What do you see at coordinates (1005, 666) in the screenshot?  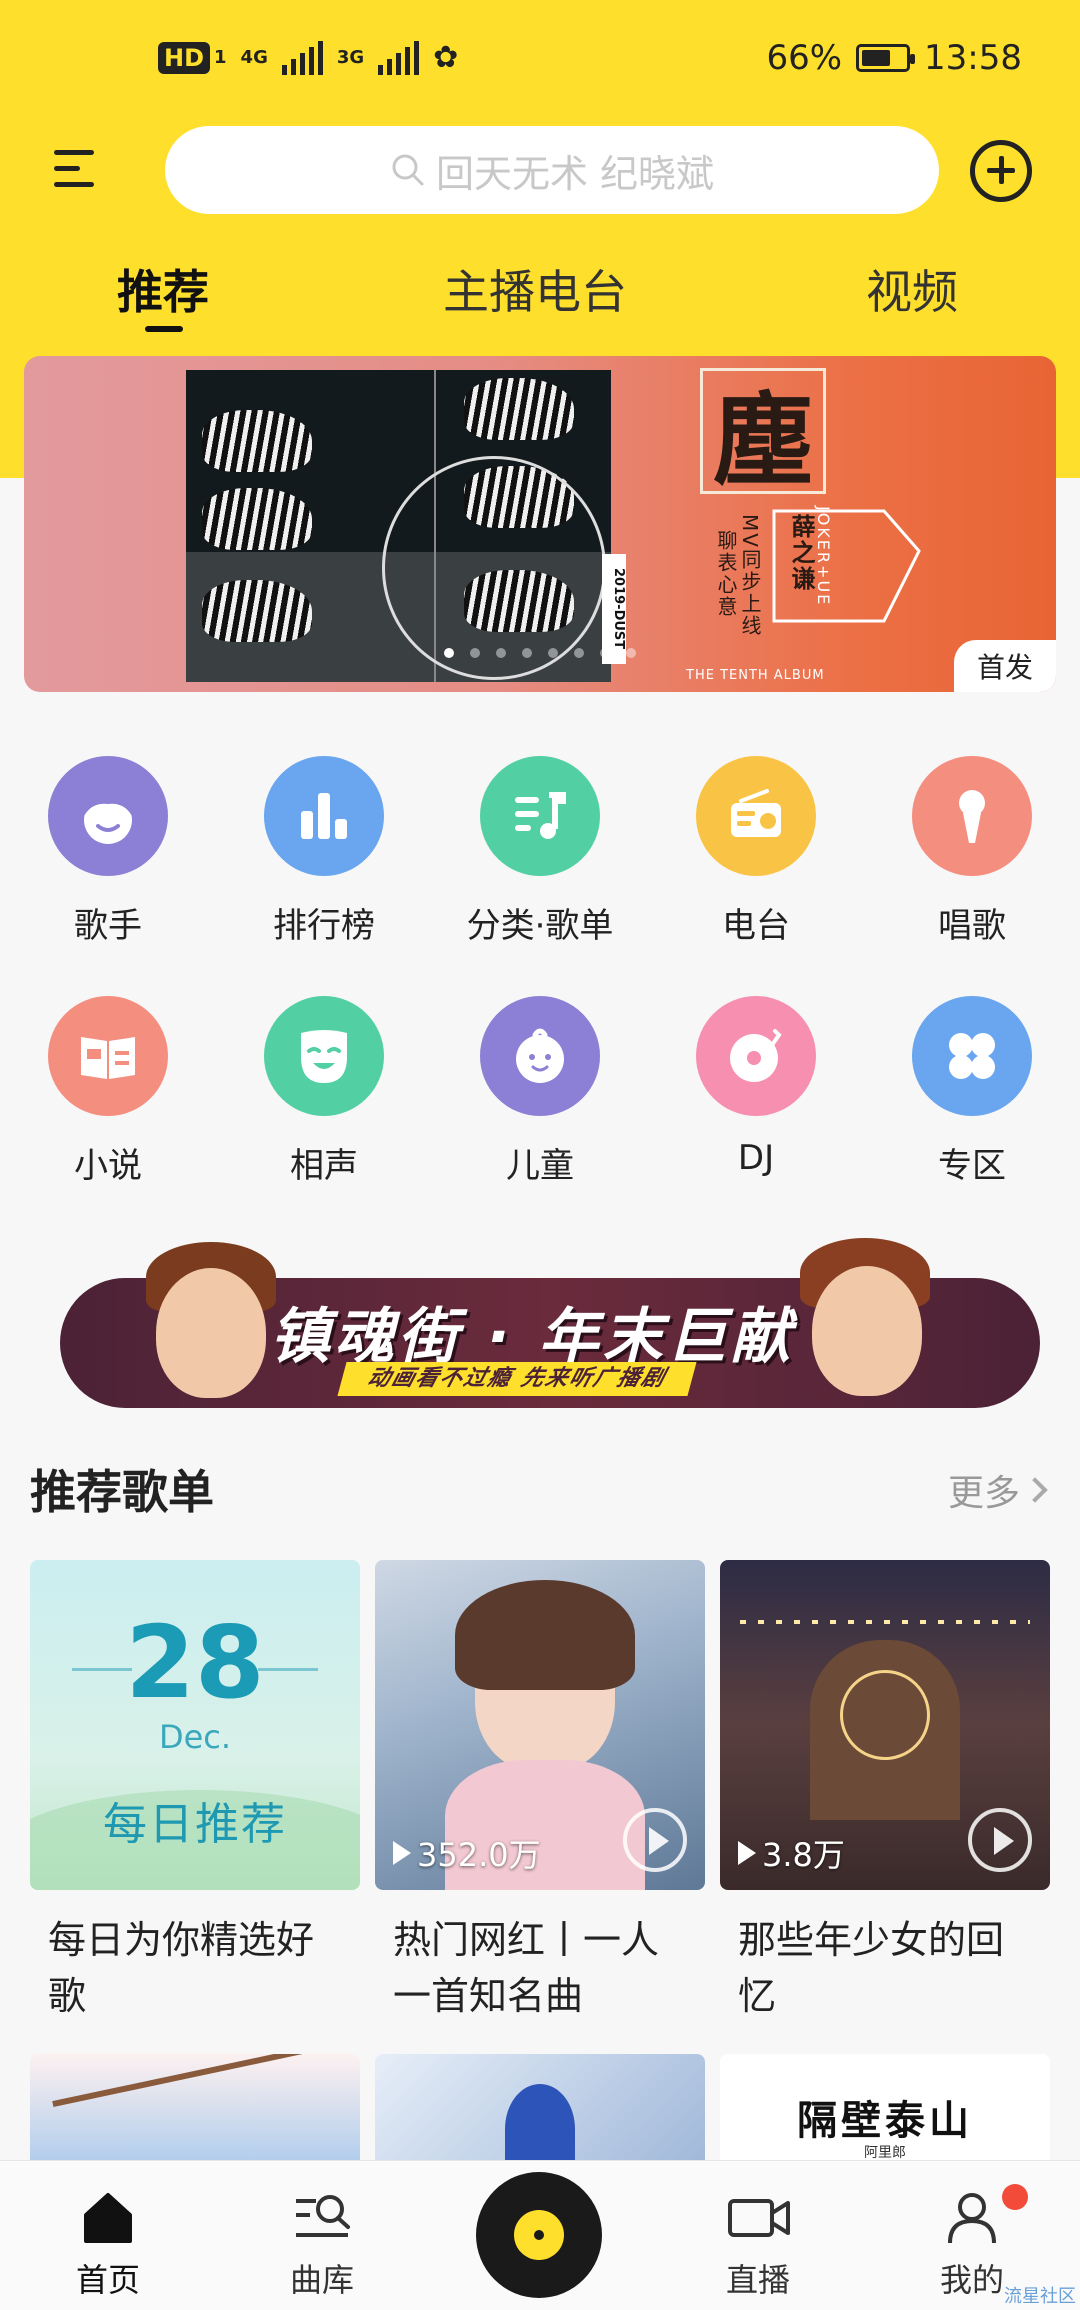 I see `first-release-badge: 首发` at bounding box center [1005, 666].